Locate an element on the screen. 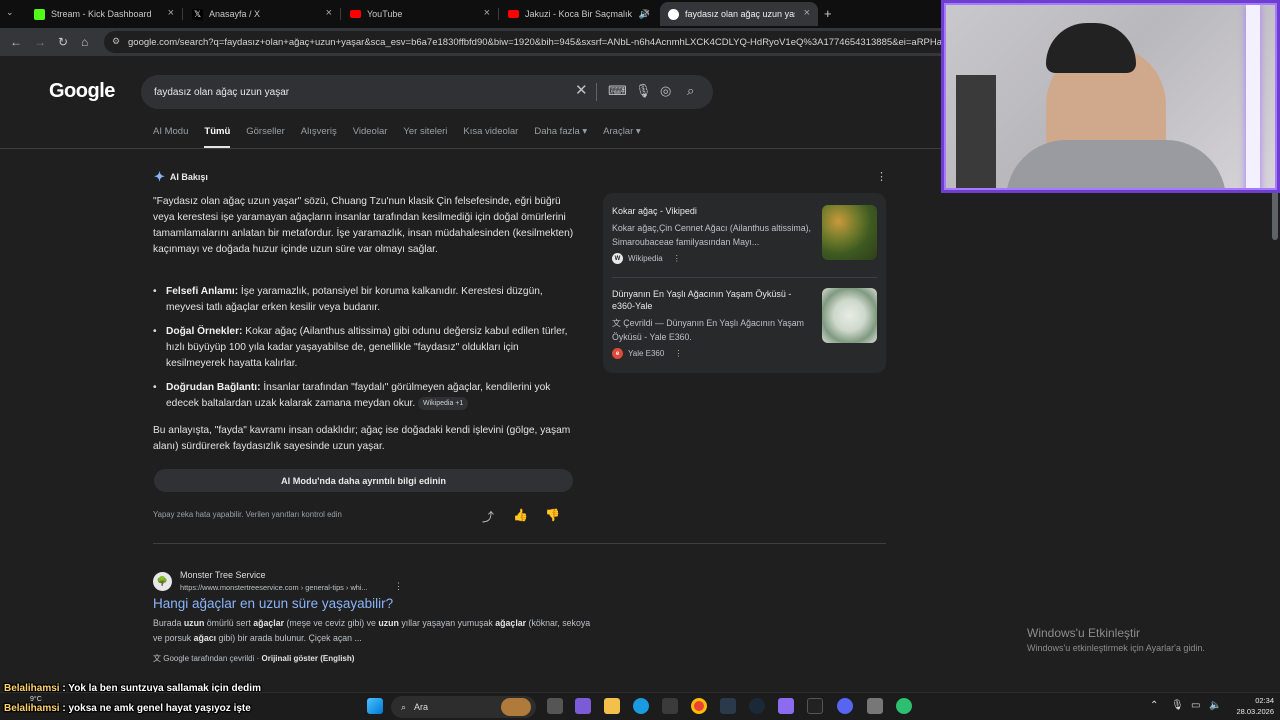 Image resolution: width=1280 pixels, height=720 pixels. streamer-cap is located at coordinates (1091, 48).